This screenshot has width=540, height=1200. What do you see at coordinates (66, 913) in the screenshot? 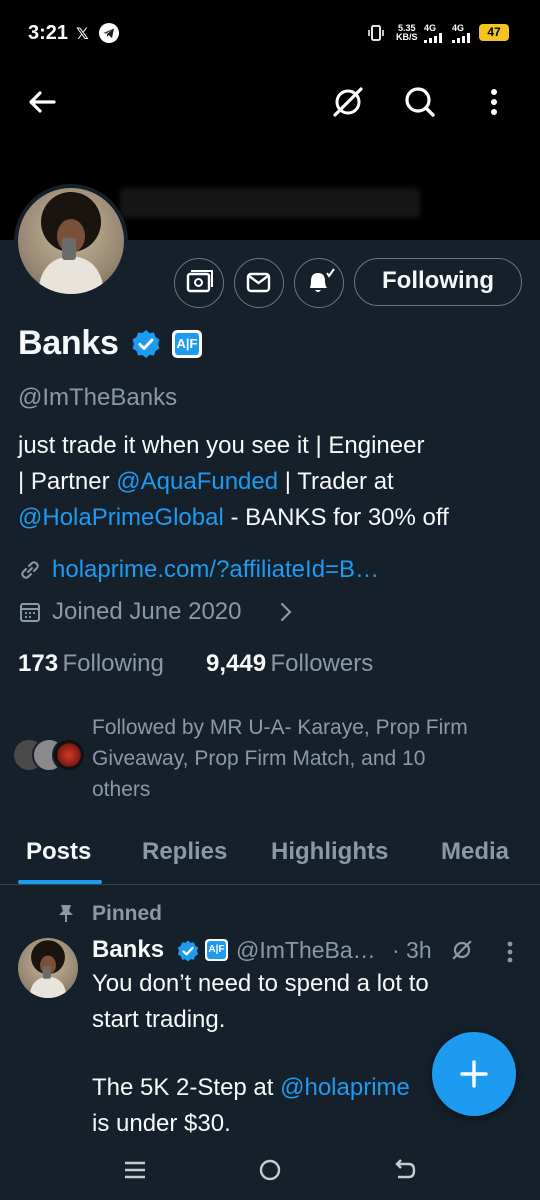
I see `pin-icon` at bounding box center [66, 913].